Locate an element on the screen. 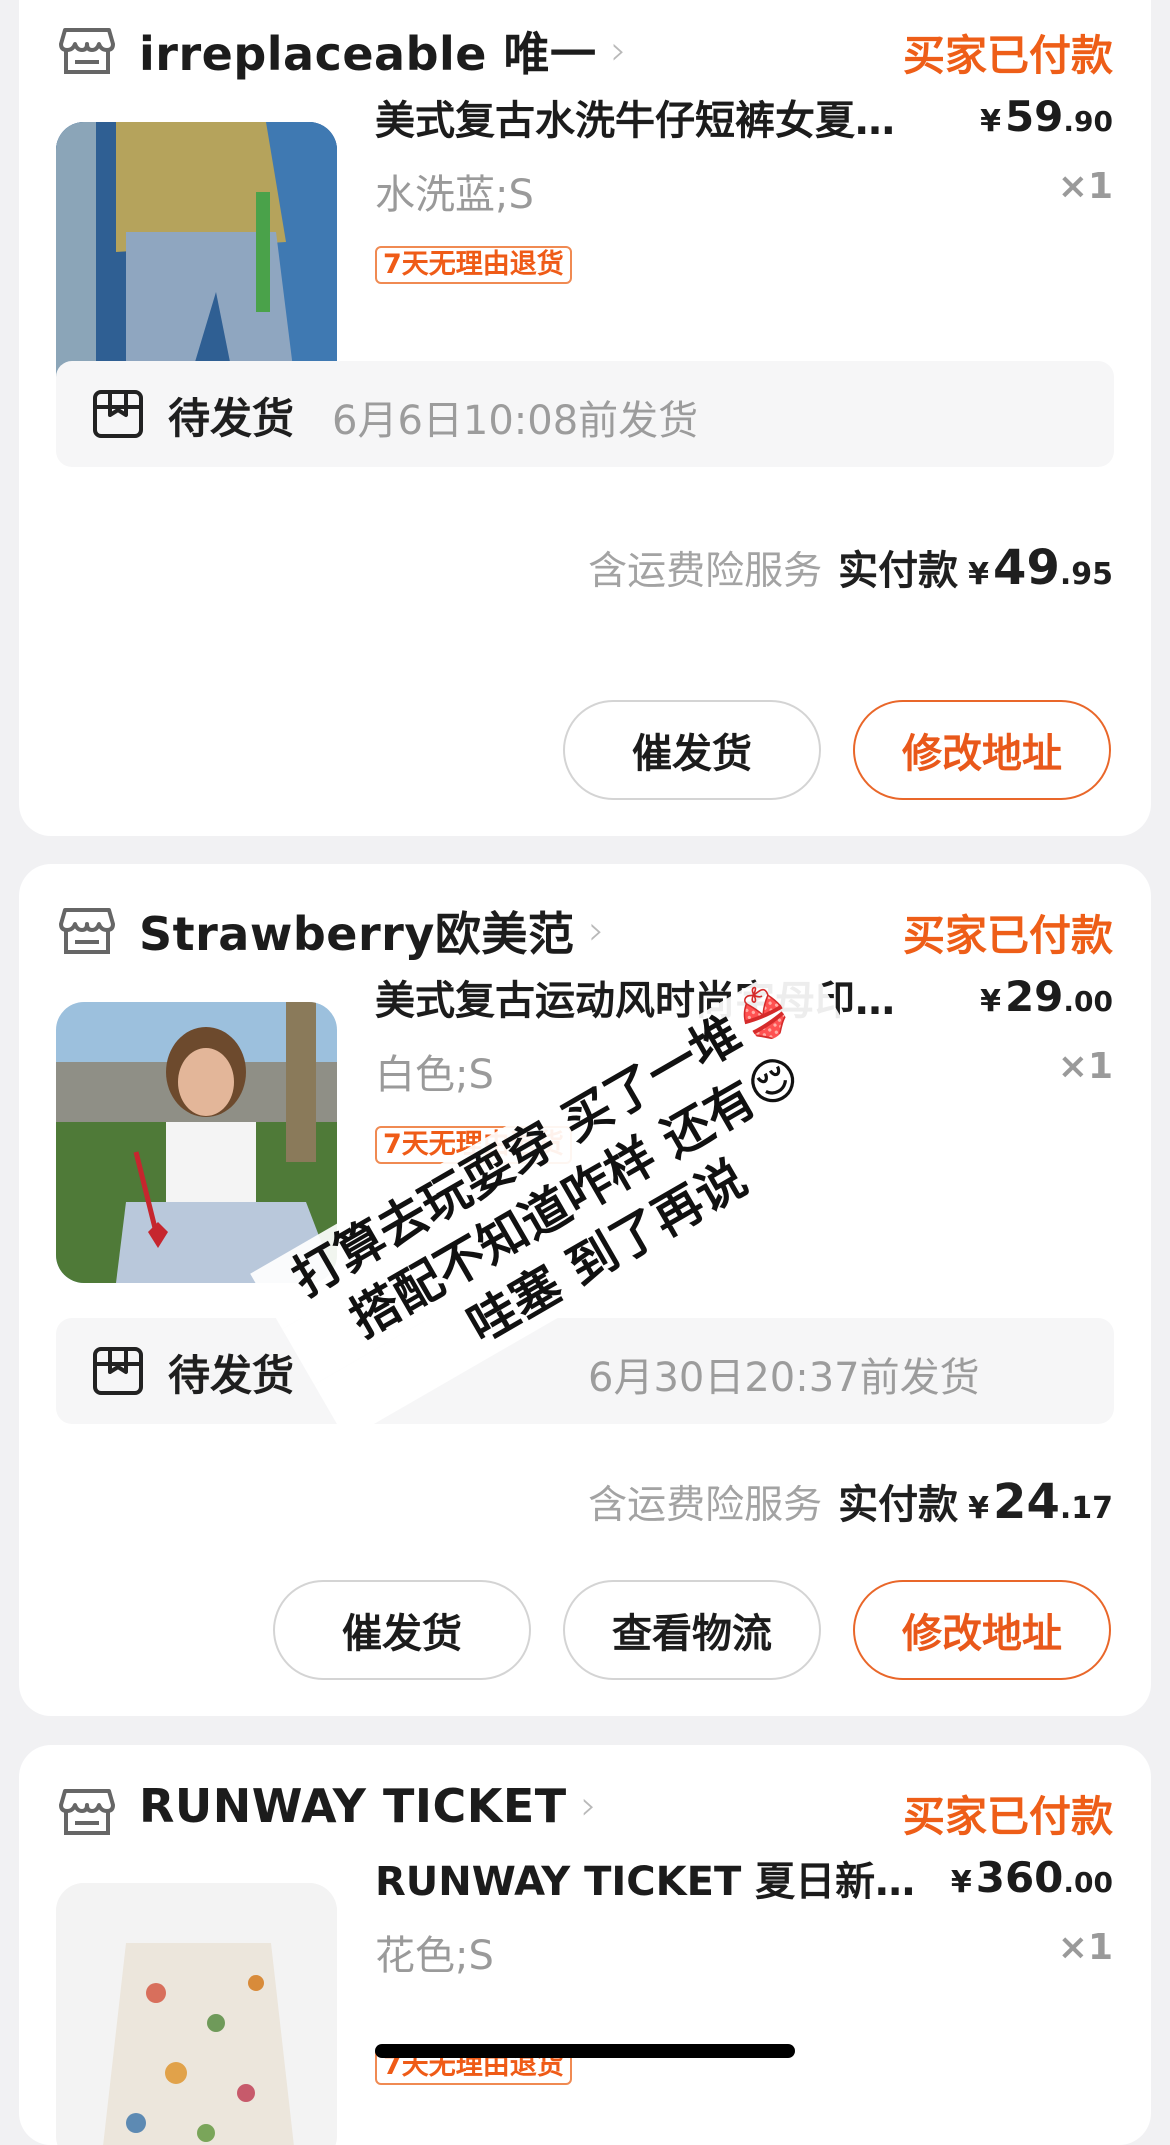 The image size is (1170, 2145). return-policy-badge: 7天无理由退货 is located at coordinates (473, 265).